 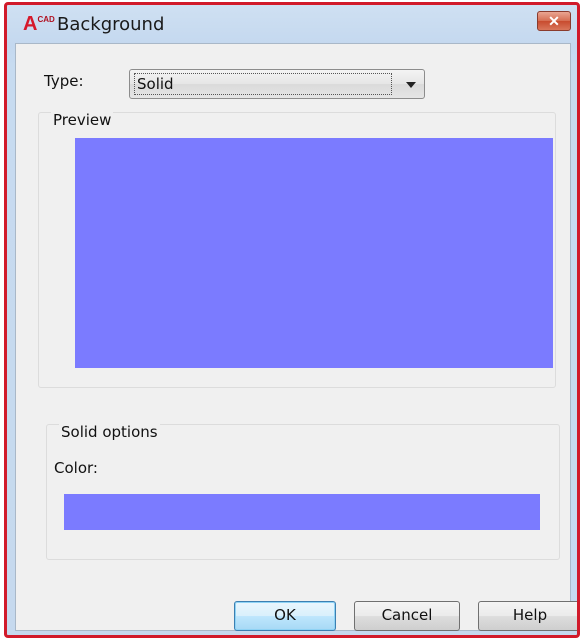 I want to click on ok-button: OK, so click(x=285, y=616).